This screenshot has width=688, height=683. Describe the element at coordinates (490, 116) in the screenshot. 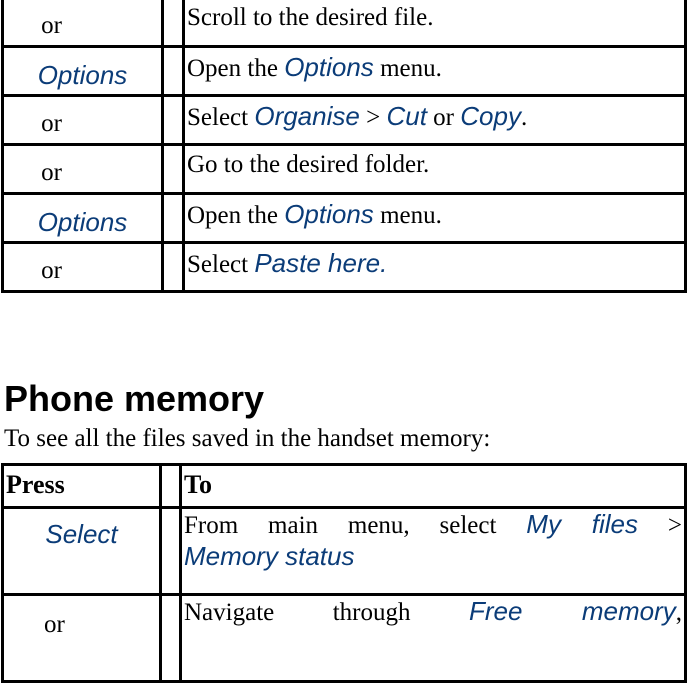

I see `ui-term: Copy` at that location.